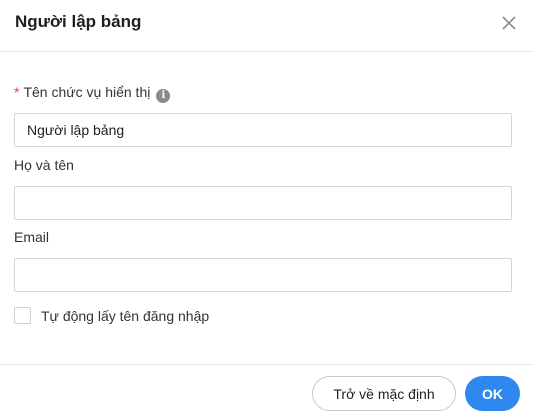 This screenshot has width=534, height=418. What do you see at coordinates (263, 275) in the screenshot?
I see `email-input` at bounding box center [263, 275].